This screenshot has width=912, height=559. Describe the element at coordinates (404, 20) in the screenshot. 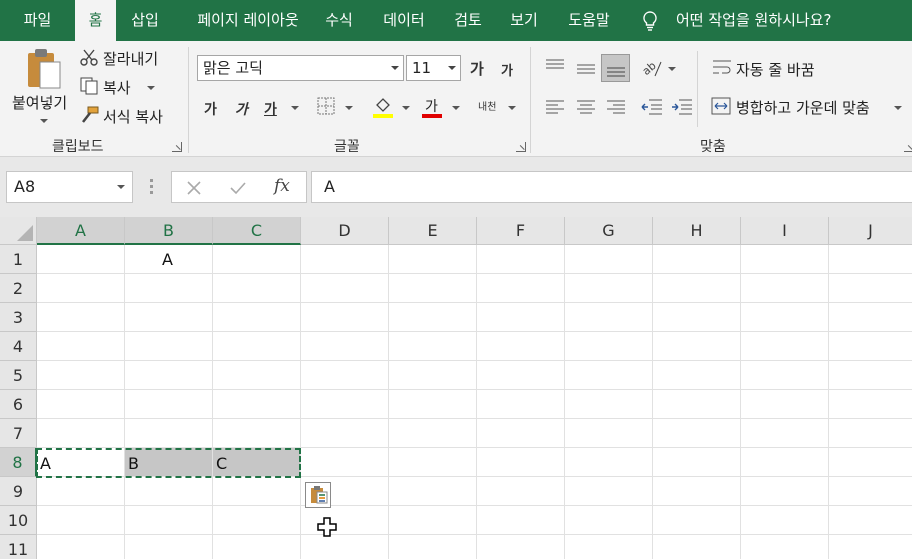

I see `tab-data: 데이터` at that location.